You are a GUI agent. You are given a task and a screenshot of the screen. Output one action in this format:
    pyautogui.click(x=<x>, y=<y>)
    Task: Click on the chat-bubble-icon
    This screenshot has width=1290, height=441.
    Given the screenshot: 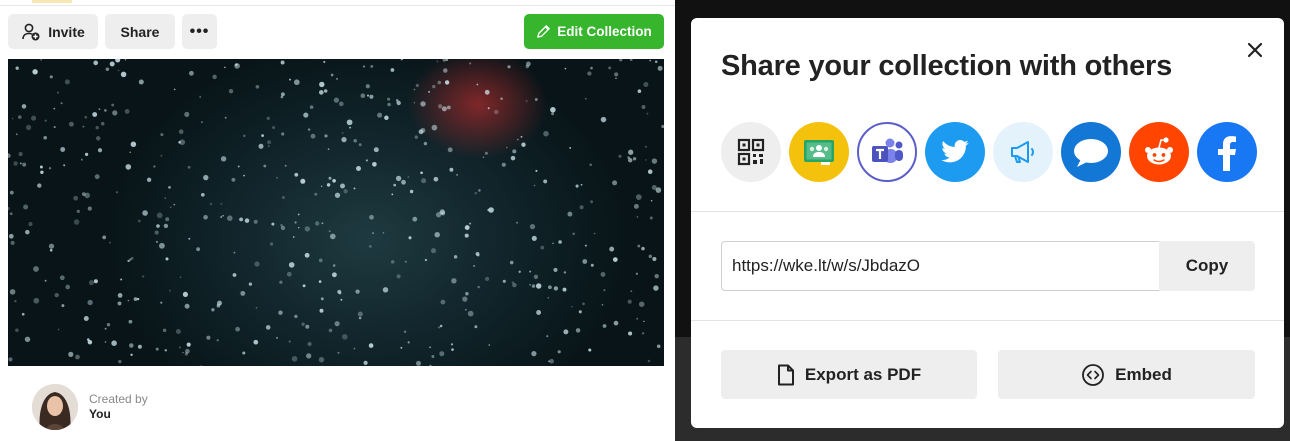 What is the action you would take?
    pyautogui.click(x=1091, y=153)
    